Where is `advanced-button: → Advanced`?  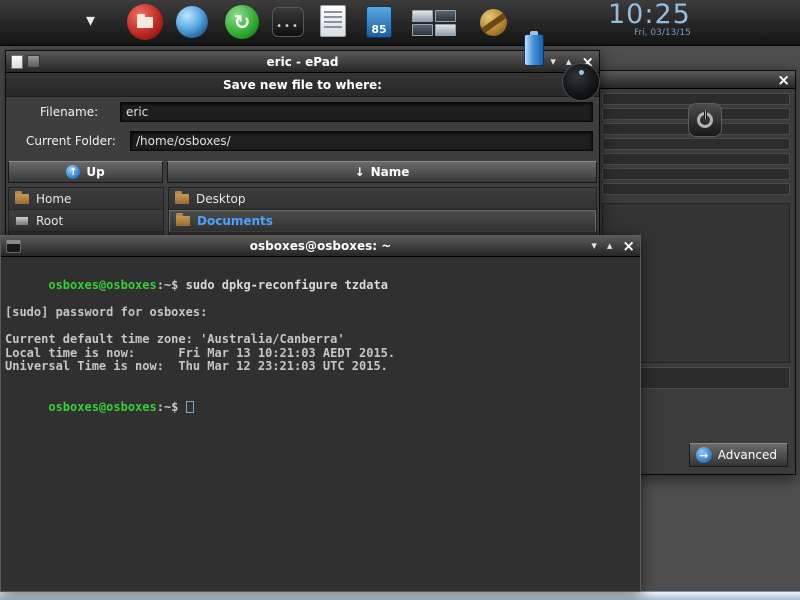 advanced-button: → Advanced is located at coordinates (738, 455).